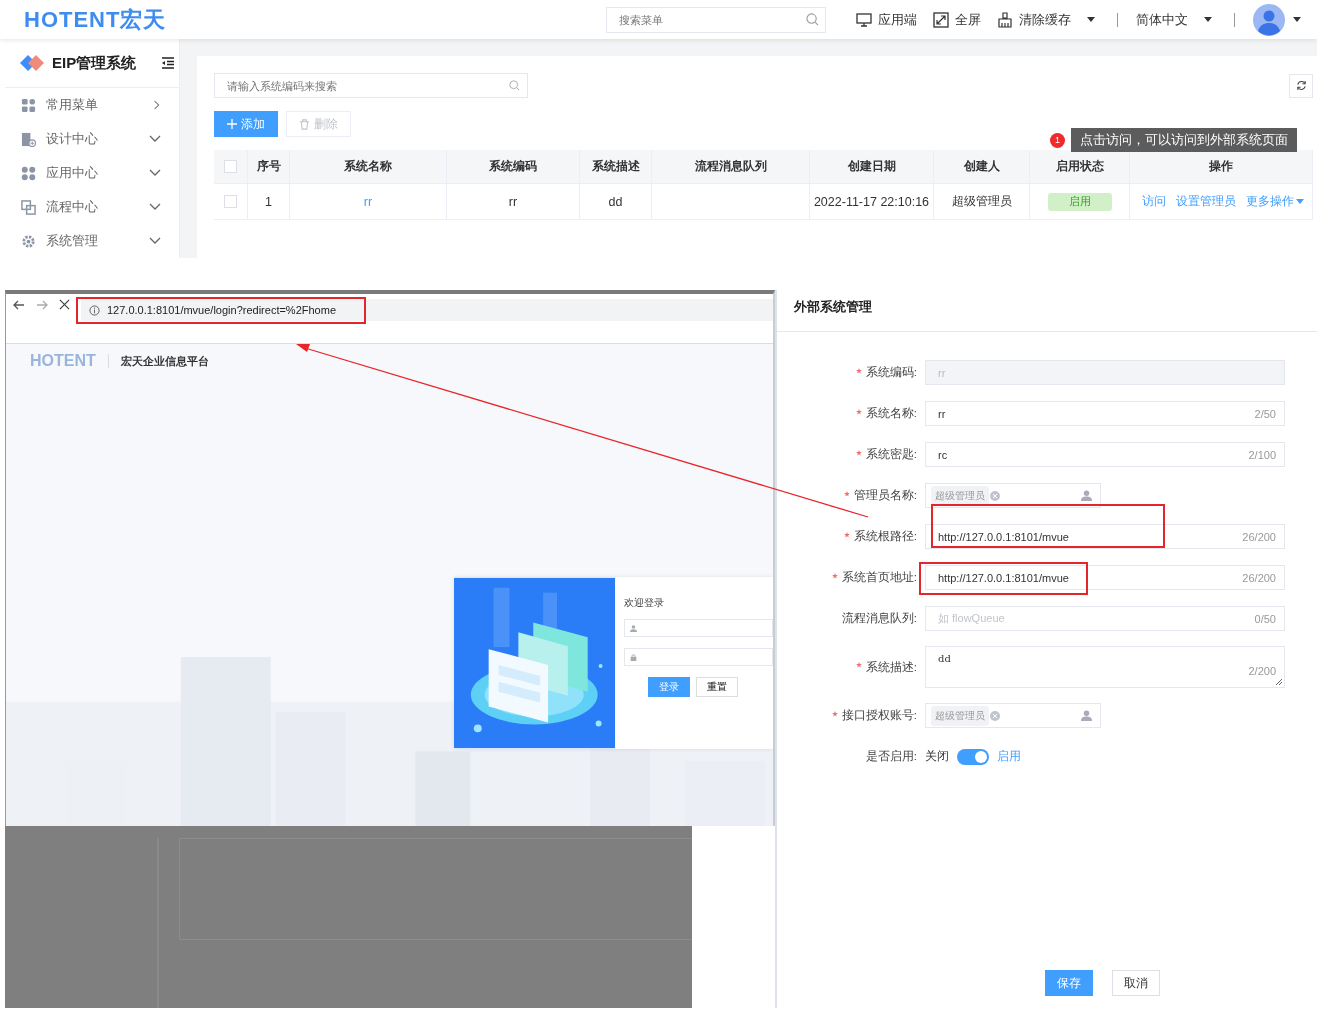  Describe the element at coordinates (941, 19) in the screenshot. I see `fullscreen-icon` at that location.